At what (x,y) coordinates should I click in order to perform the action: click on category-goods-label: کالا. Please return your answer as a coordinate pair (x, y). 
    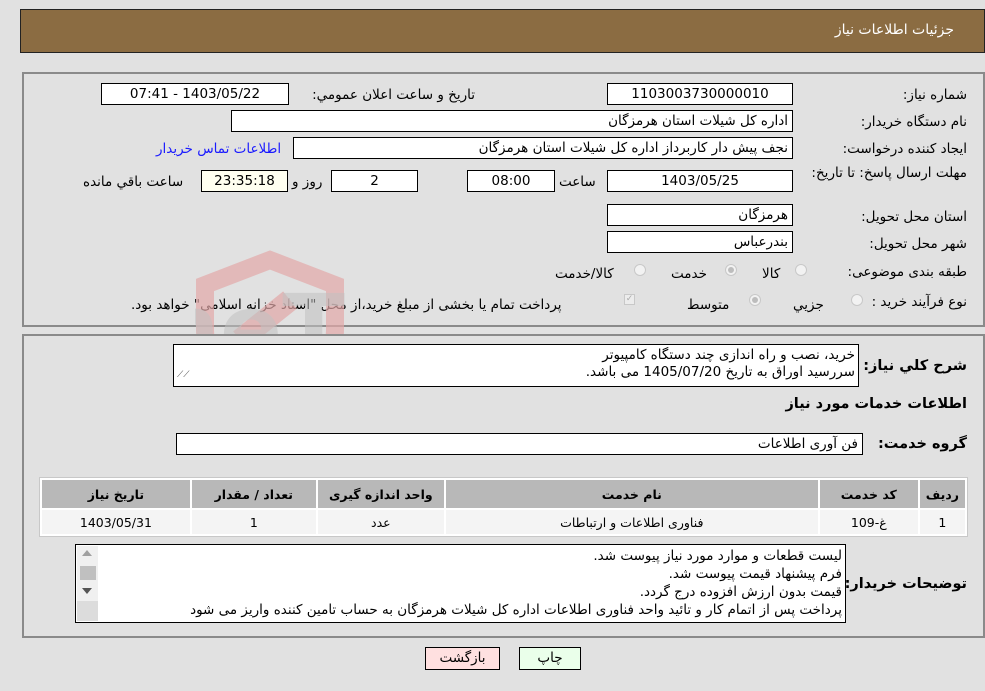
    Looking at the image, I should click on (771, 274).